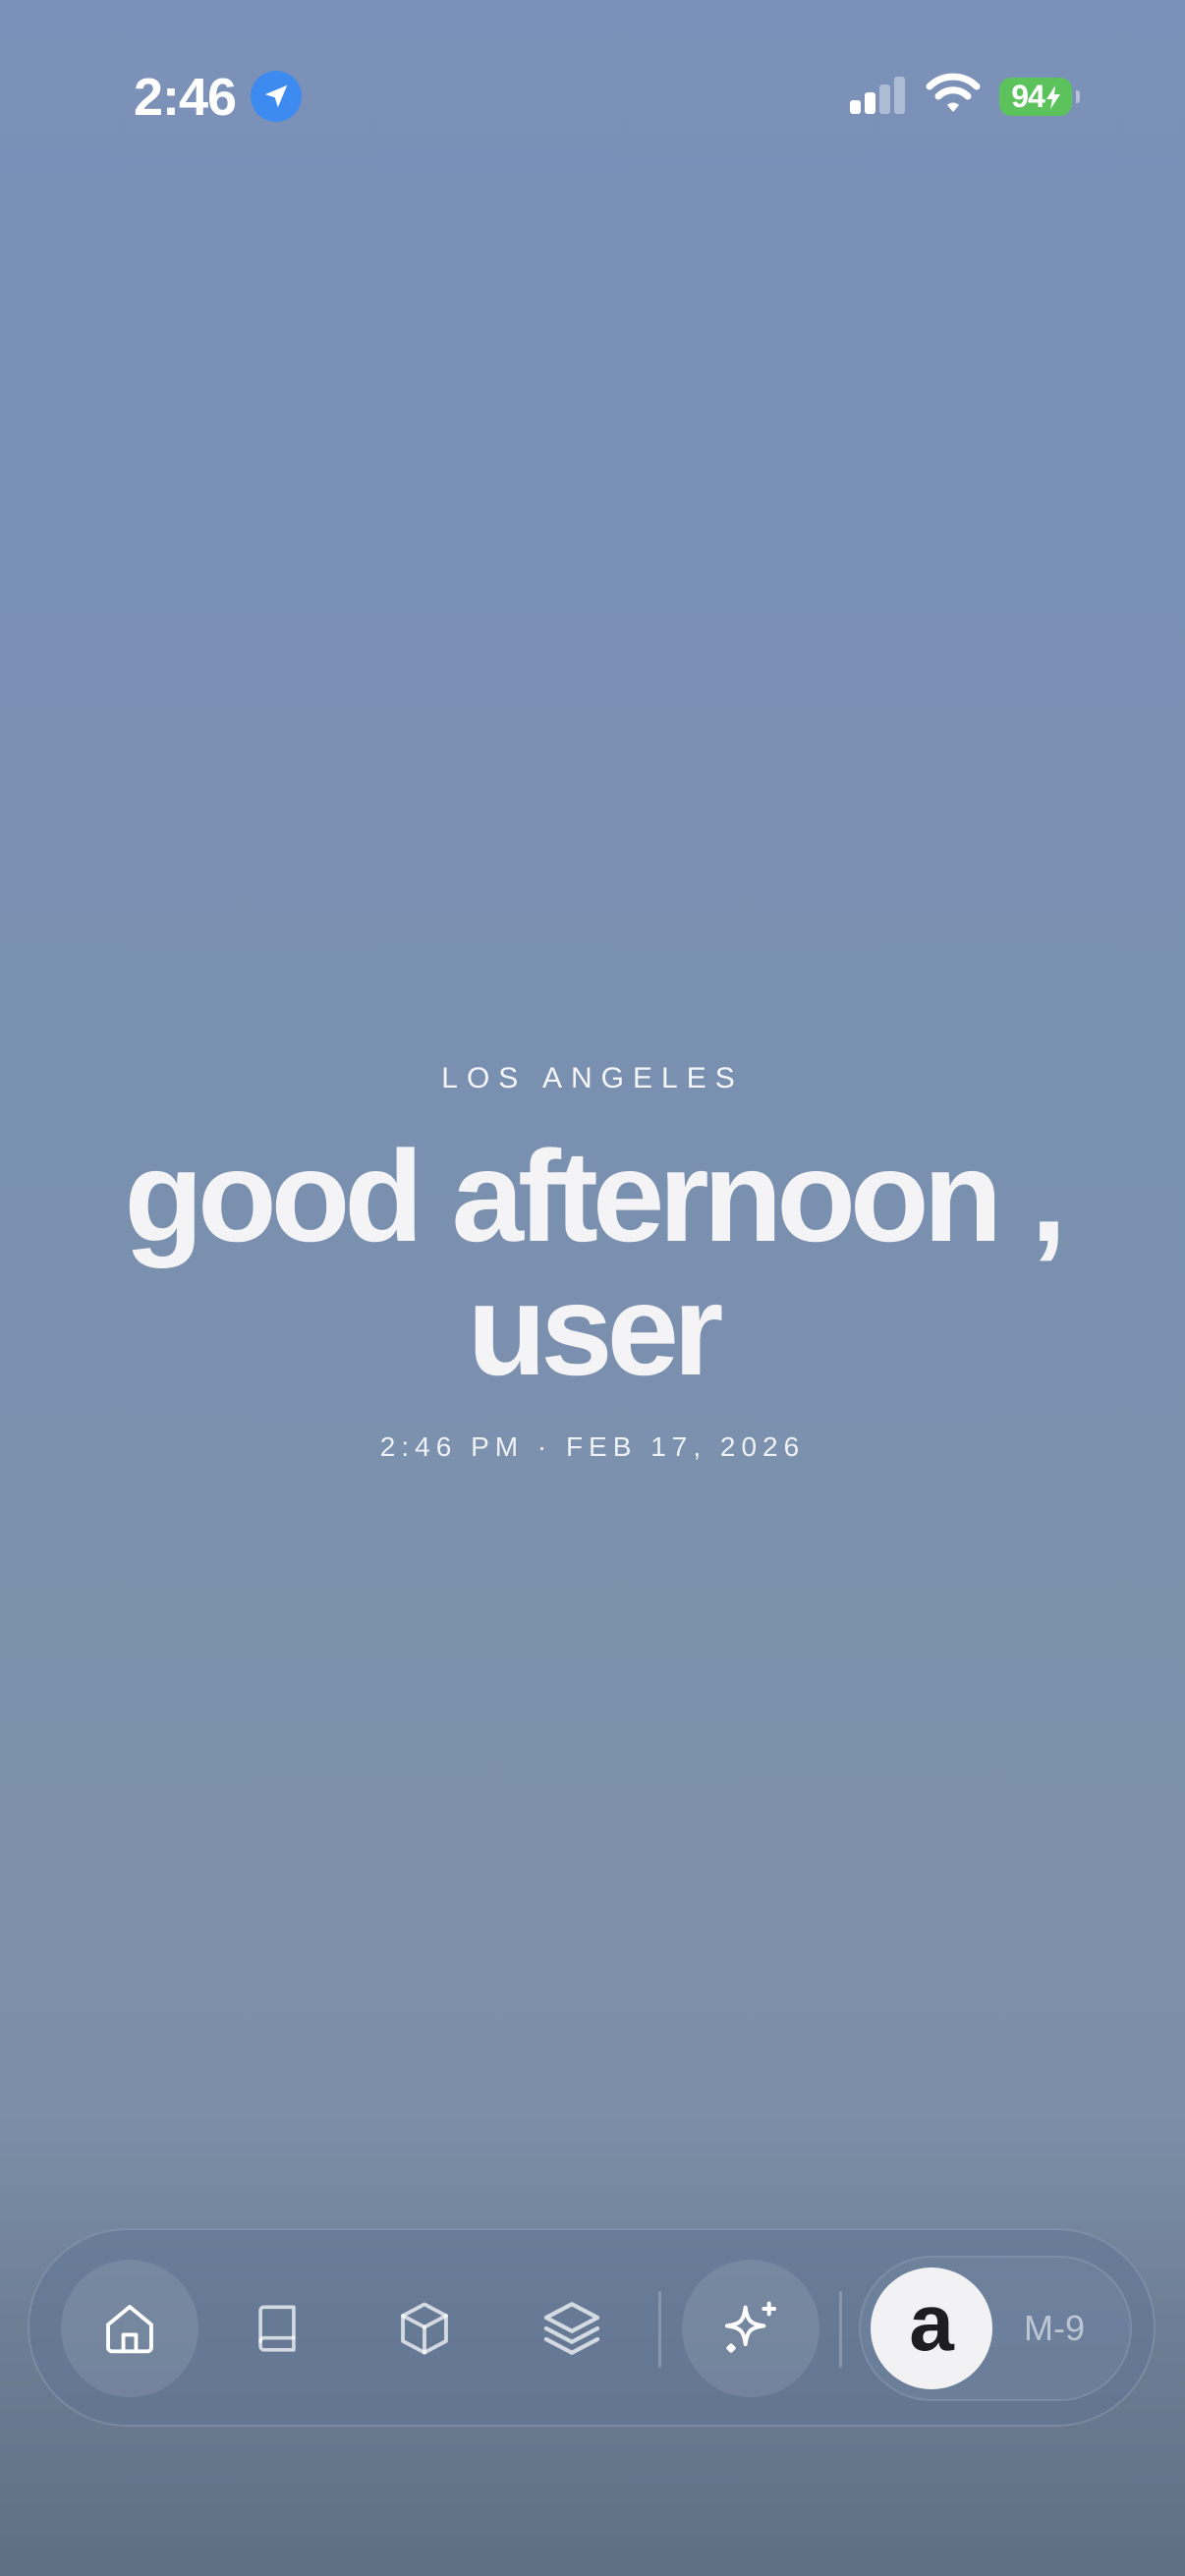  I want to click on home-icon, so click(130, 2329).